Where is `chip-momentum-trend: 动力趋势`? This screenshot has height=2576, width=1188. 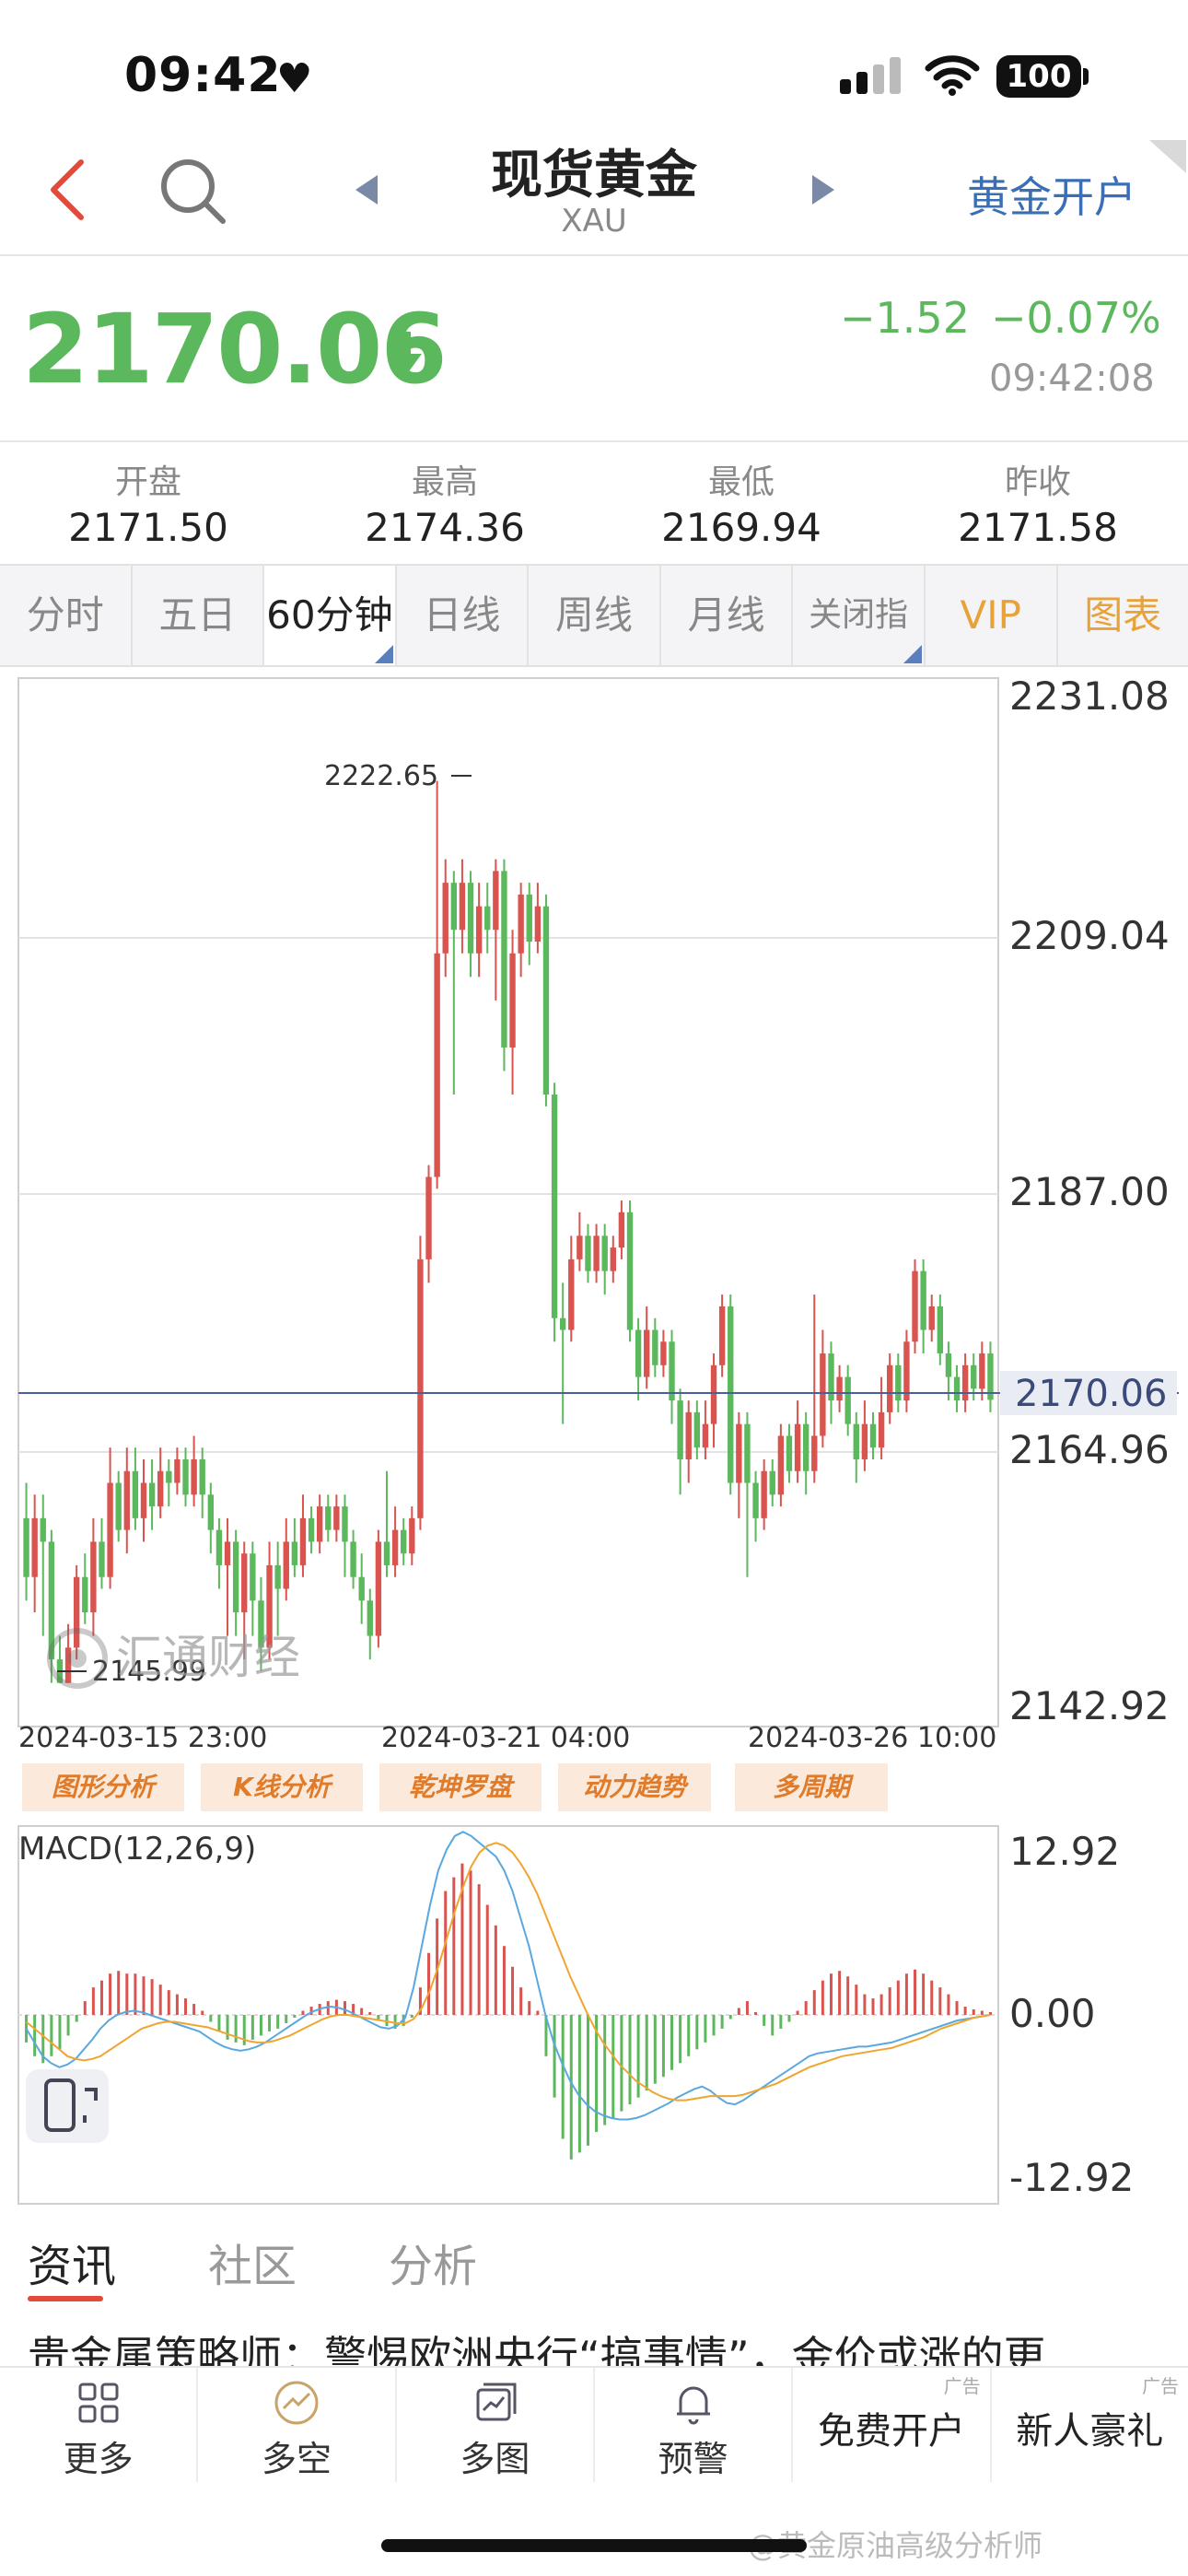
chip-momentum-trend: 动力趋势 is located at coordinates (634, 1787).